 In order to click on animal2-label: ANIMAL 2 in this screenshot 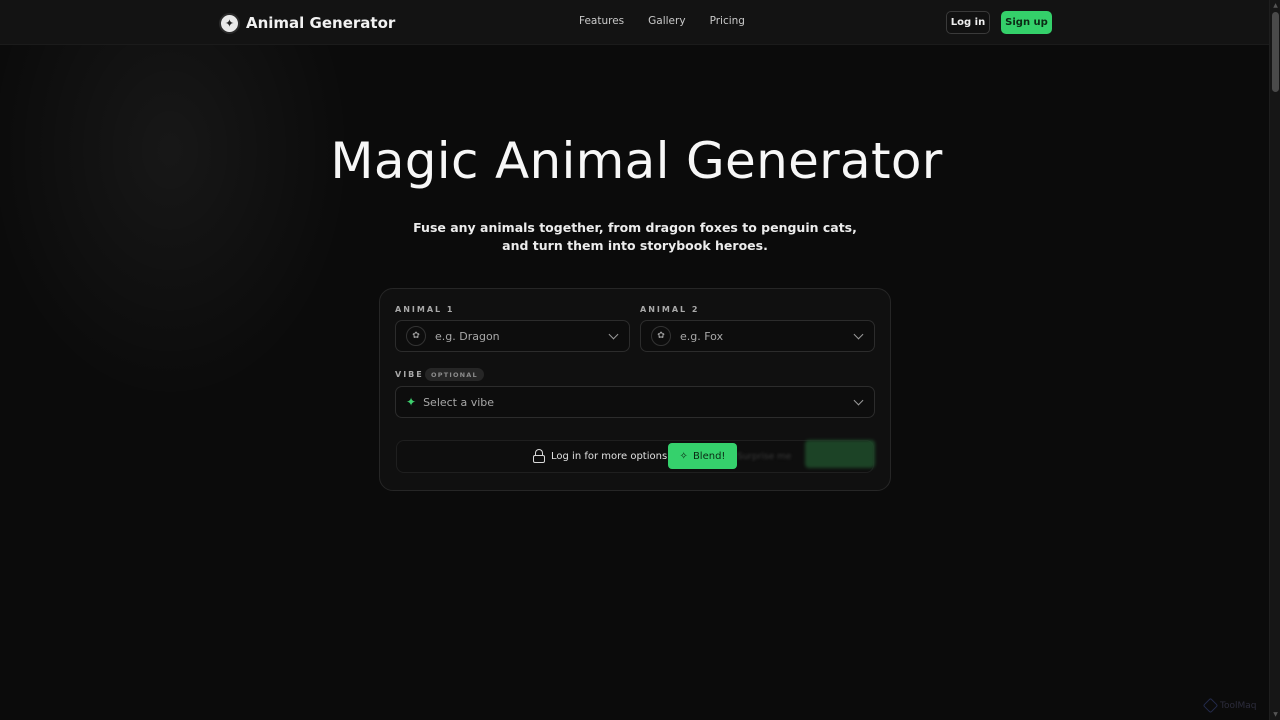, I will do `click(670, 309)`.